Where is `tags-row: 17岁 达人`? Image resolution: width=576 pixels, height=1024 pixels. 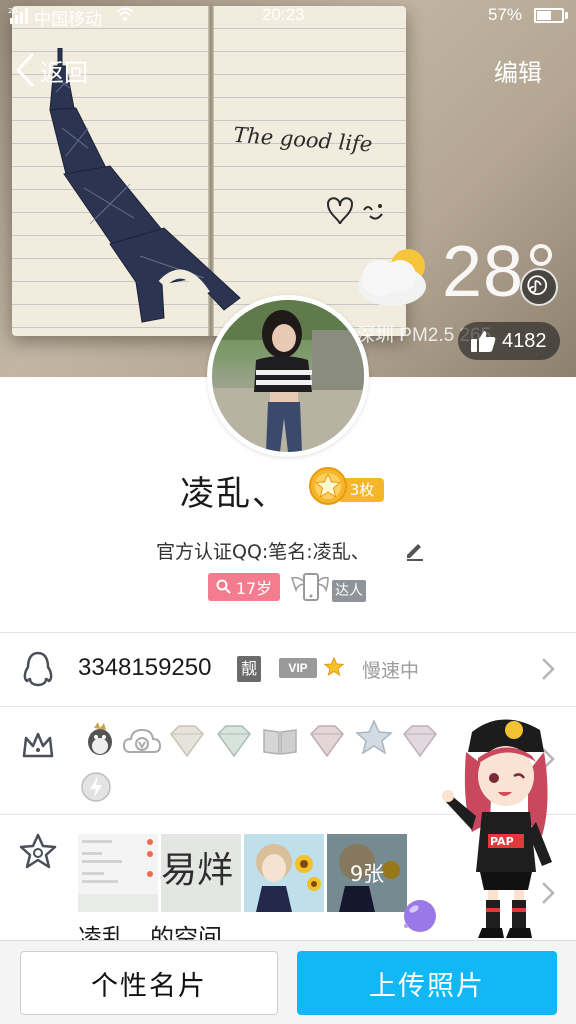 tags-row: 17岁 达人 is located at coordinates (288, 588).